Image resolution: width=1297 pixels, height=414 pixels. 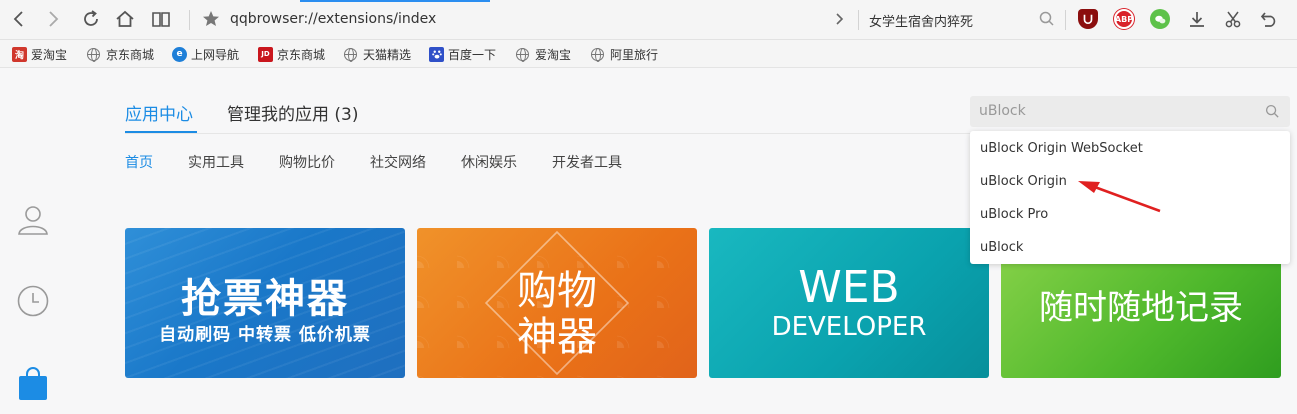 I want to click on bookmark-label: 百度一下, so click(x=472, y=54).